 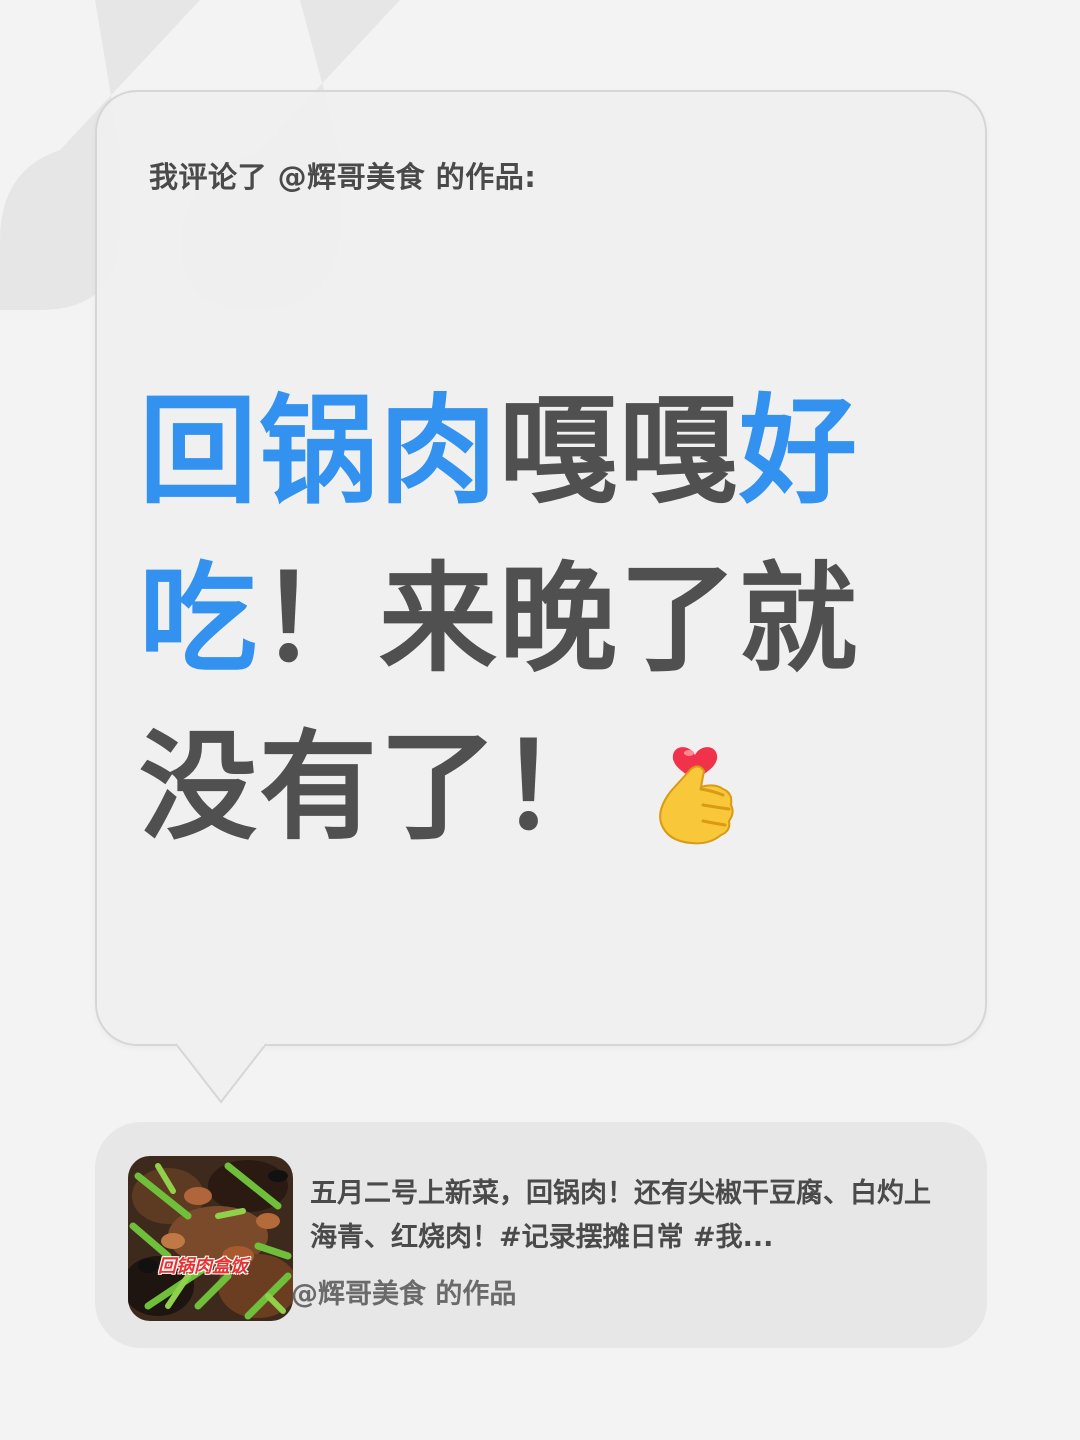 I want to click on comment-header: 我评论了 @辉哥美食 的作品:, so click(x=343, y=177).